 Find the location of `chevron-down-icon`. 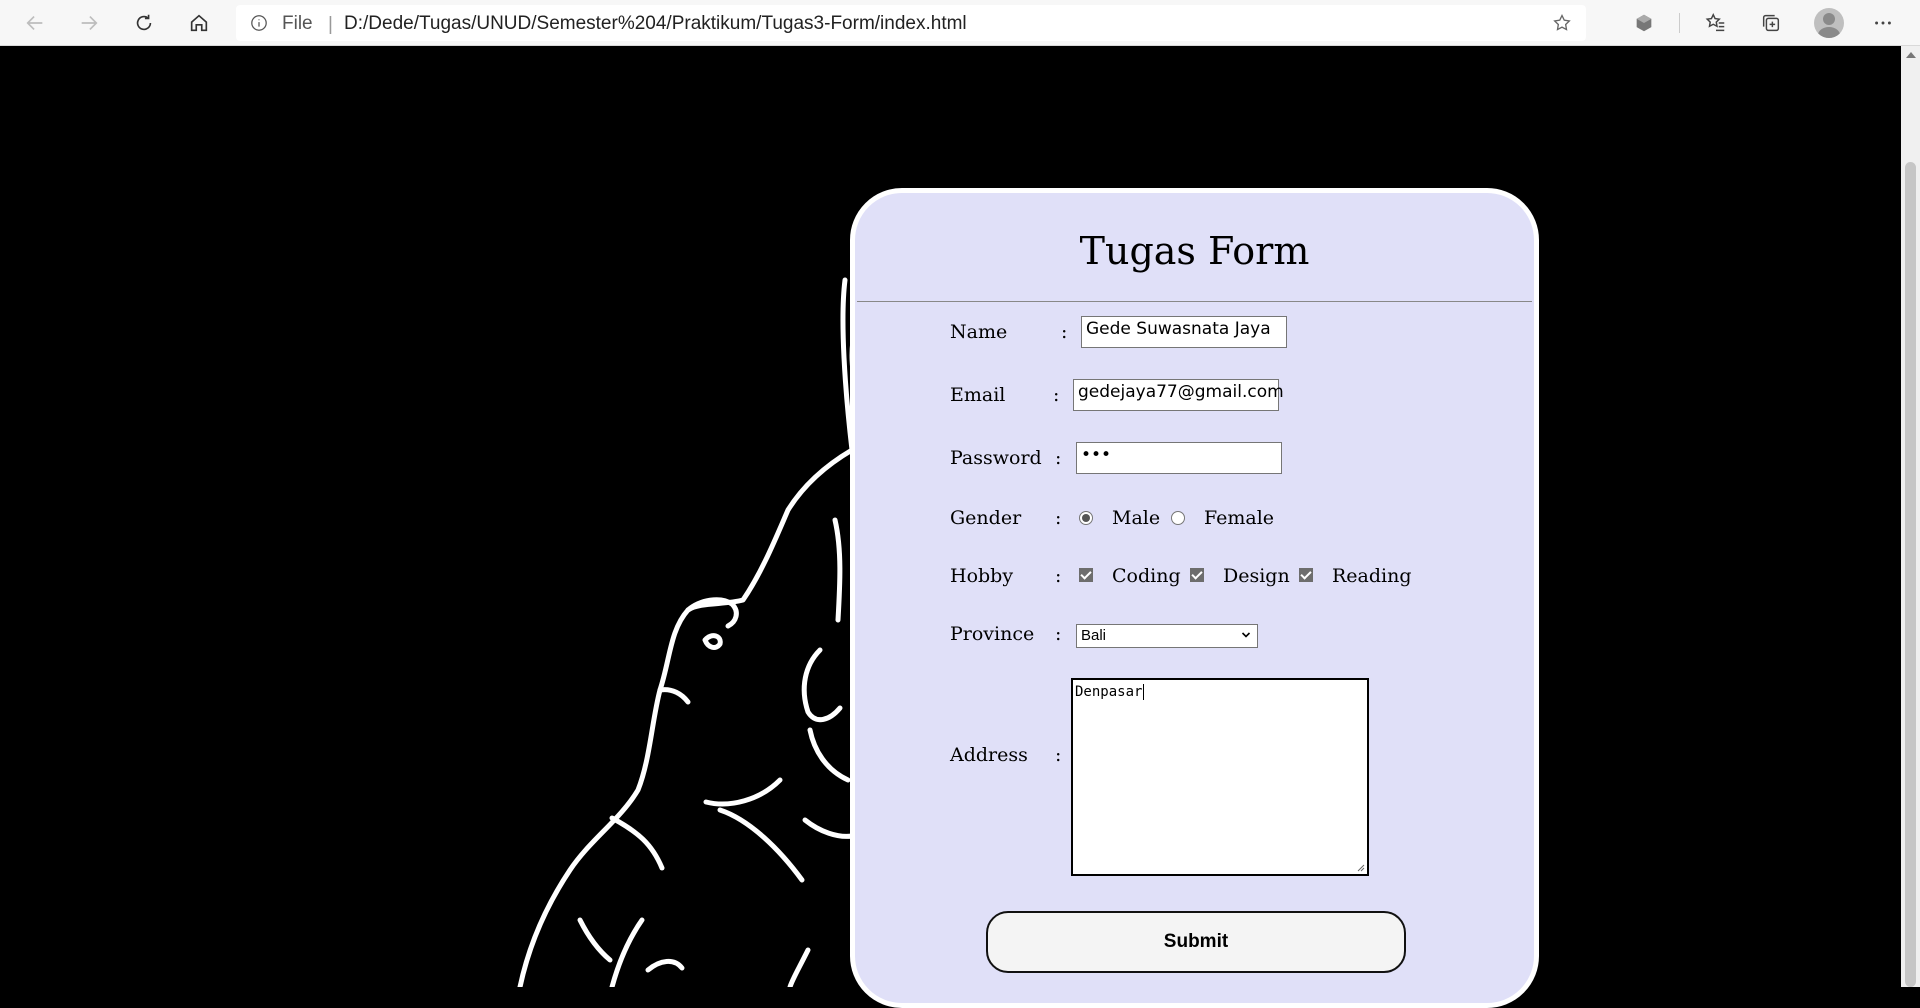

chevron-down-icon is located at coordinates (1246, 635).